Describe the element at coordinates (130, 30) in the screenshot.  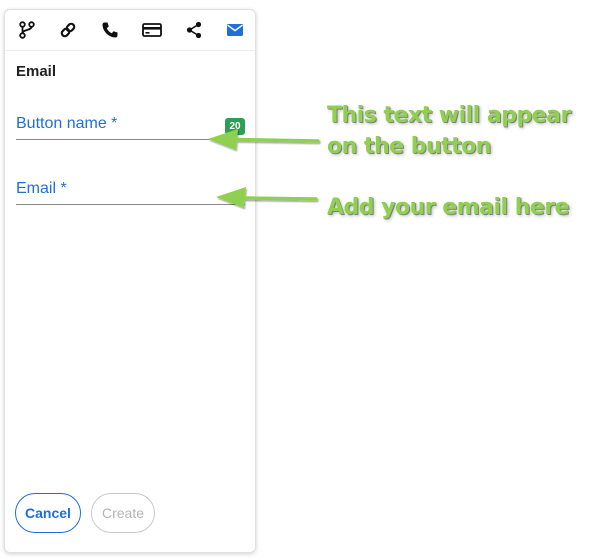
I see `button-type-toolbar` at that location.